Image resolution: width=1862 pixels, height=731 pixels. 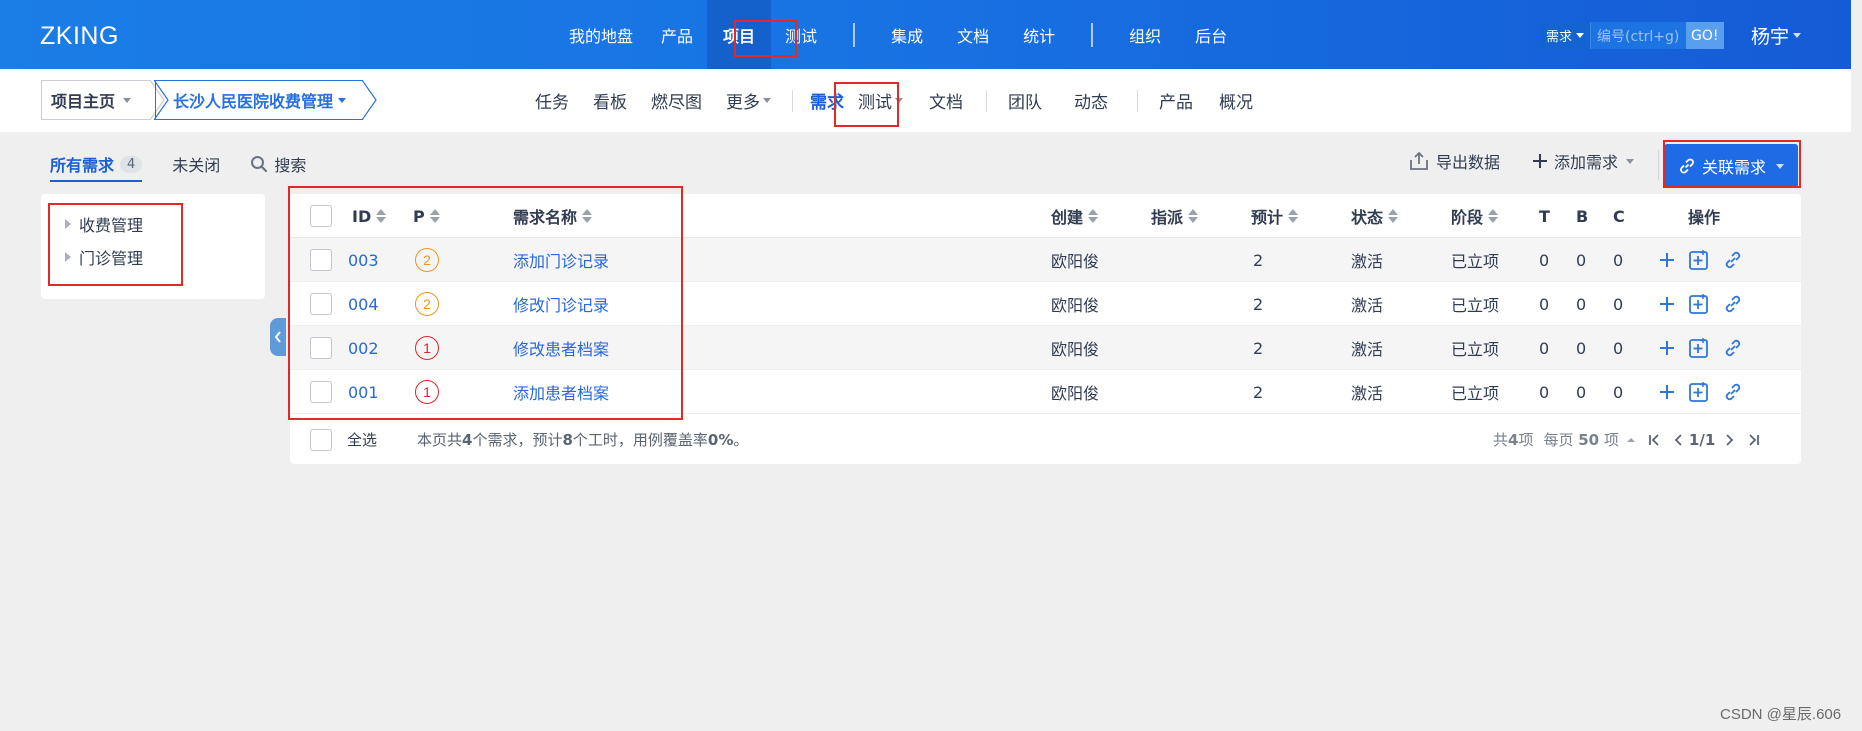 I want to click on toolbar-divider, so click(x=1658, y=165).